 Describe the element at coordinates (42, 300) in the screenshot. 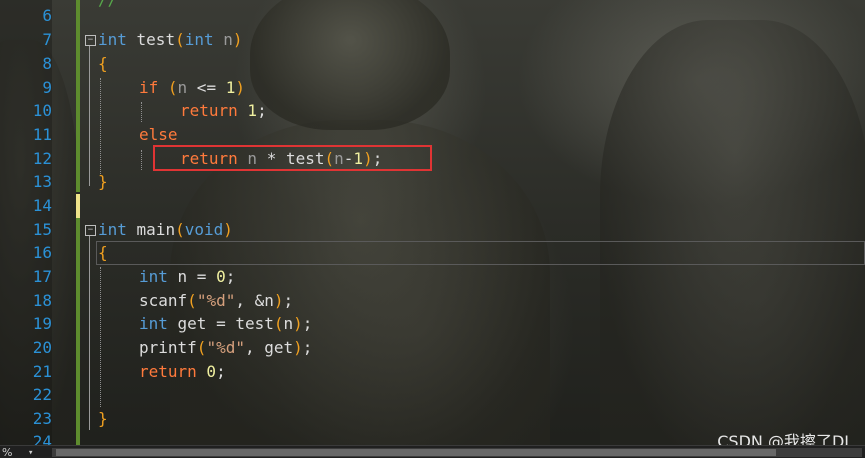

I see `line-number: 18` at that location.